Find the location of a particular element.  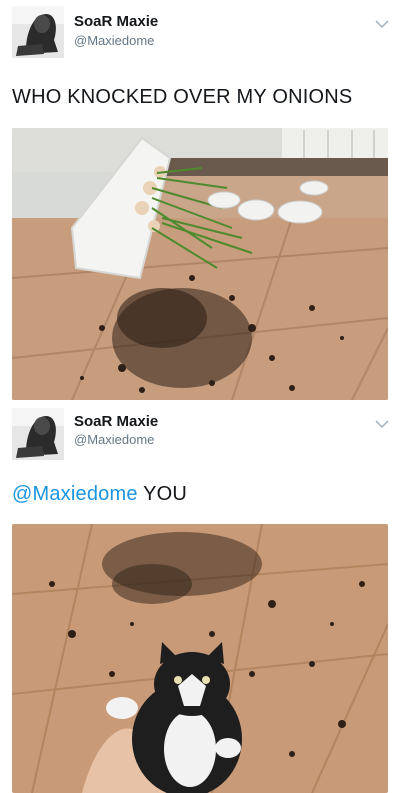

tweet-text: @Maxiedome YOU is located at coordinates (99, 494).